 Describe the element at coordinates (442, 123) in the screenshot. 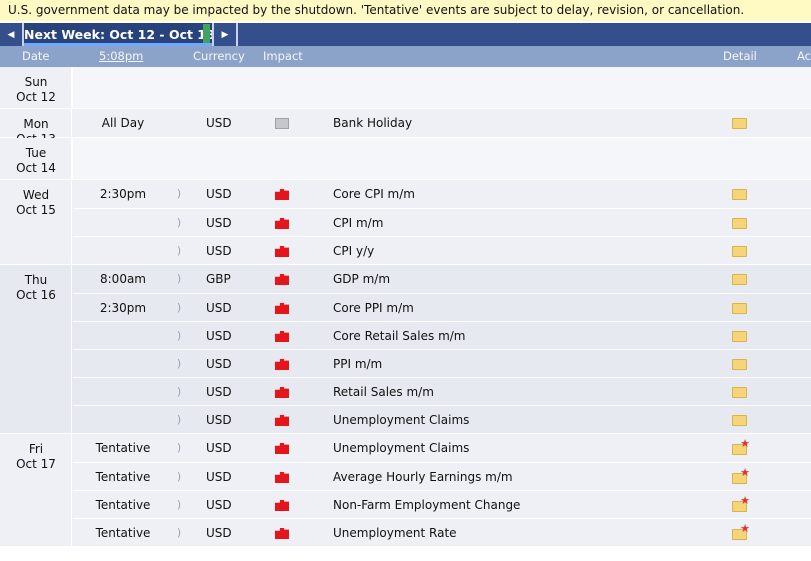

I see `event-row: All Day USD Bank Holiday` at that location.